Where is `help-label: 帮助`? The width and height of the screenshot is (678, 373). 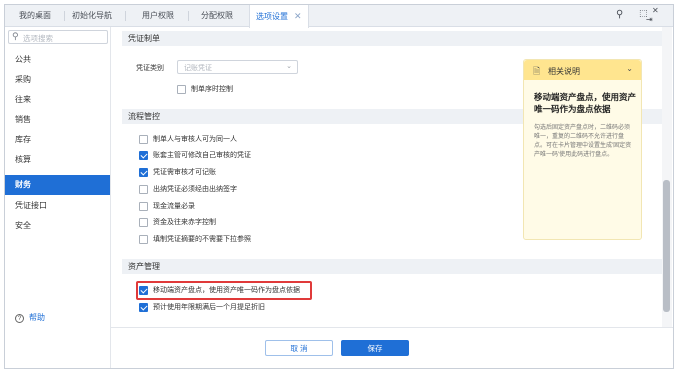
help-label: 帮助 is located at coordinates (37, 317).